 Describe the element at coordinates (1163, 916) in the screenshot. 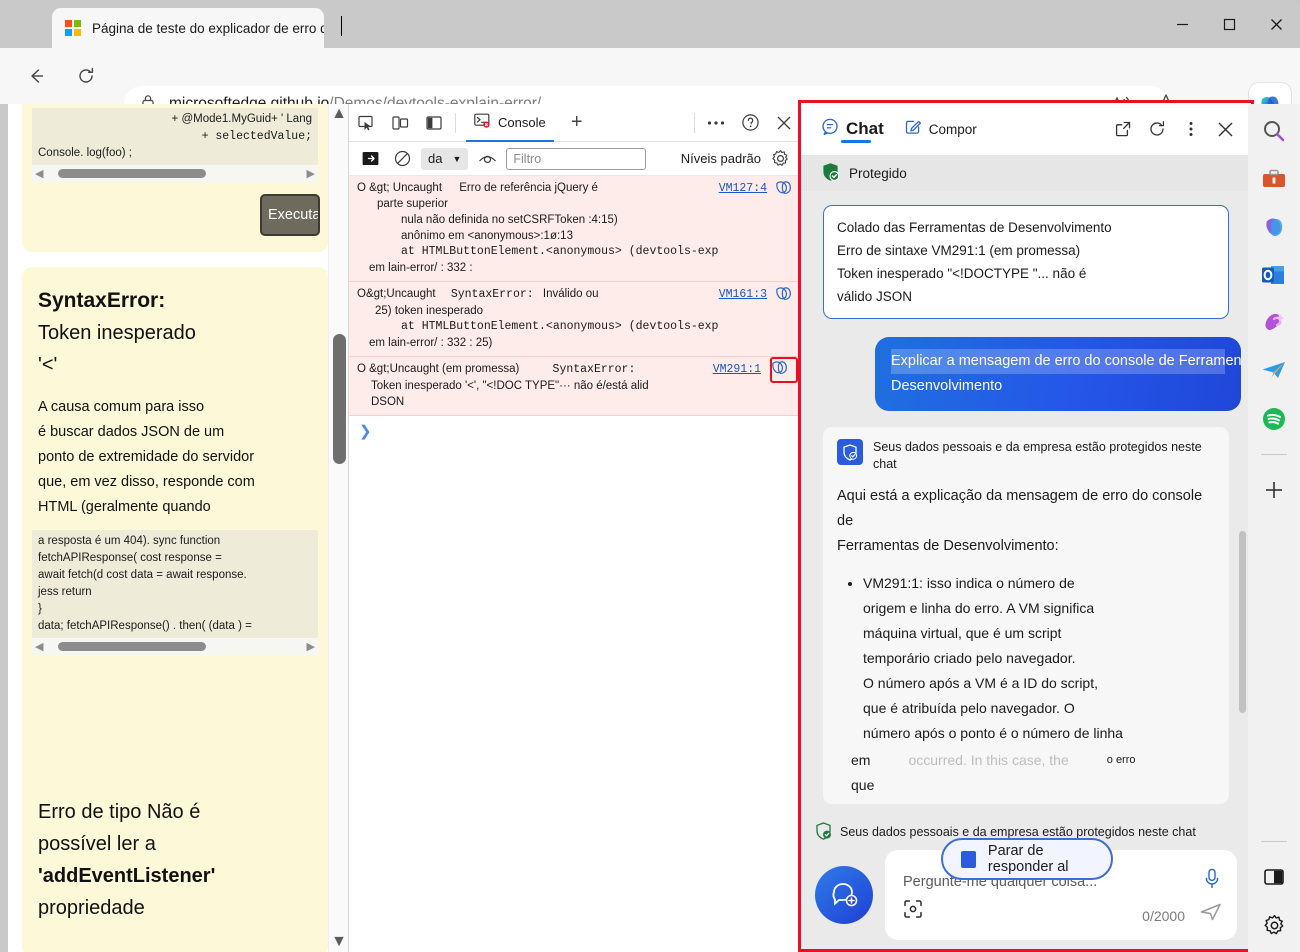

I see `character-counter: 0/2000` at that location.